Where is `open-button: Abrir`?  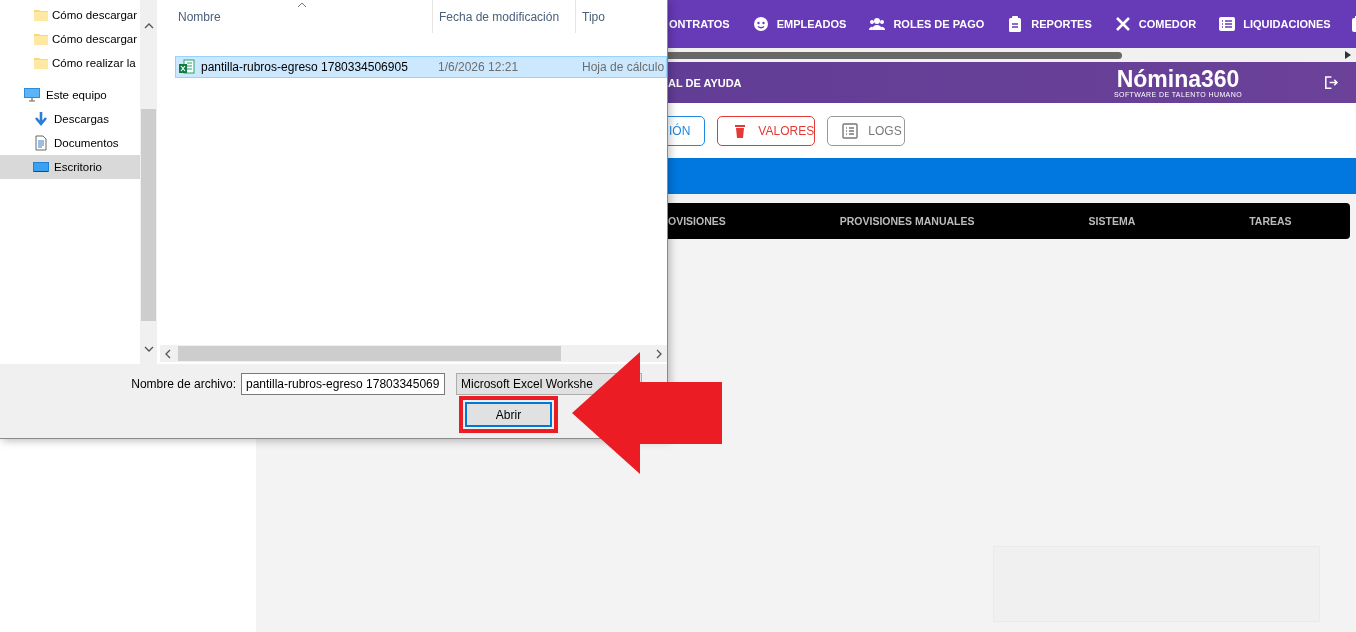 open-button: Abrir is located at coordinates (508, 414).